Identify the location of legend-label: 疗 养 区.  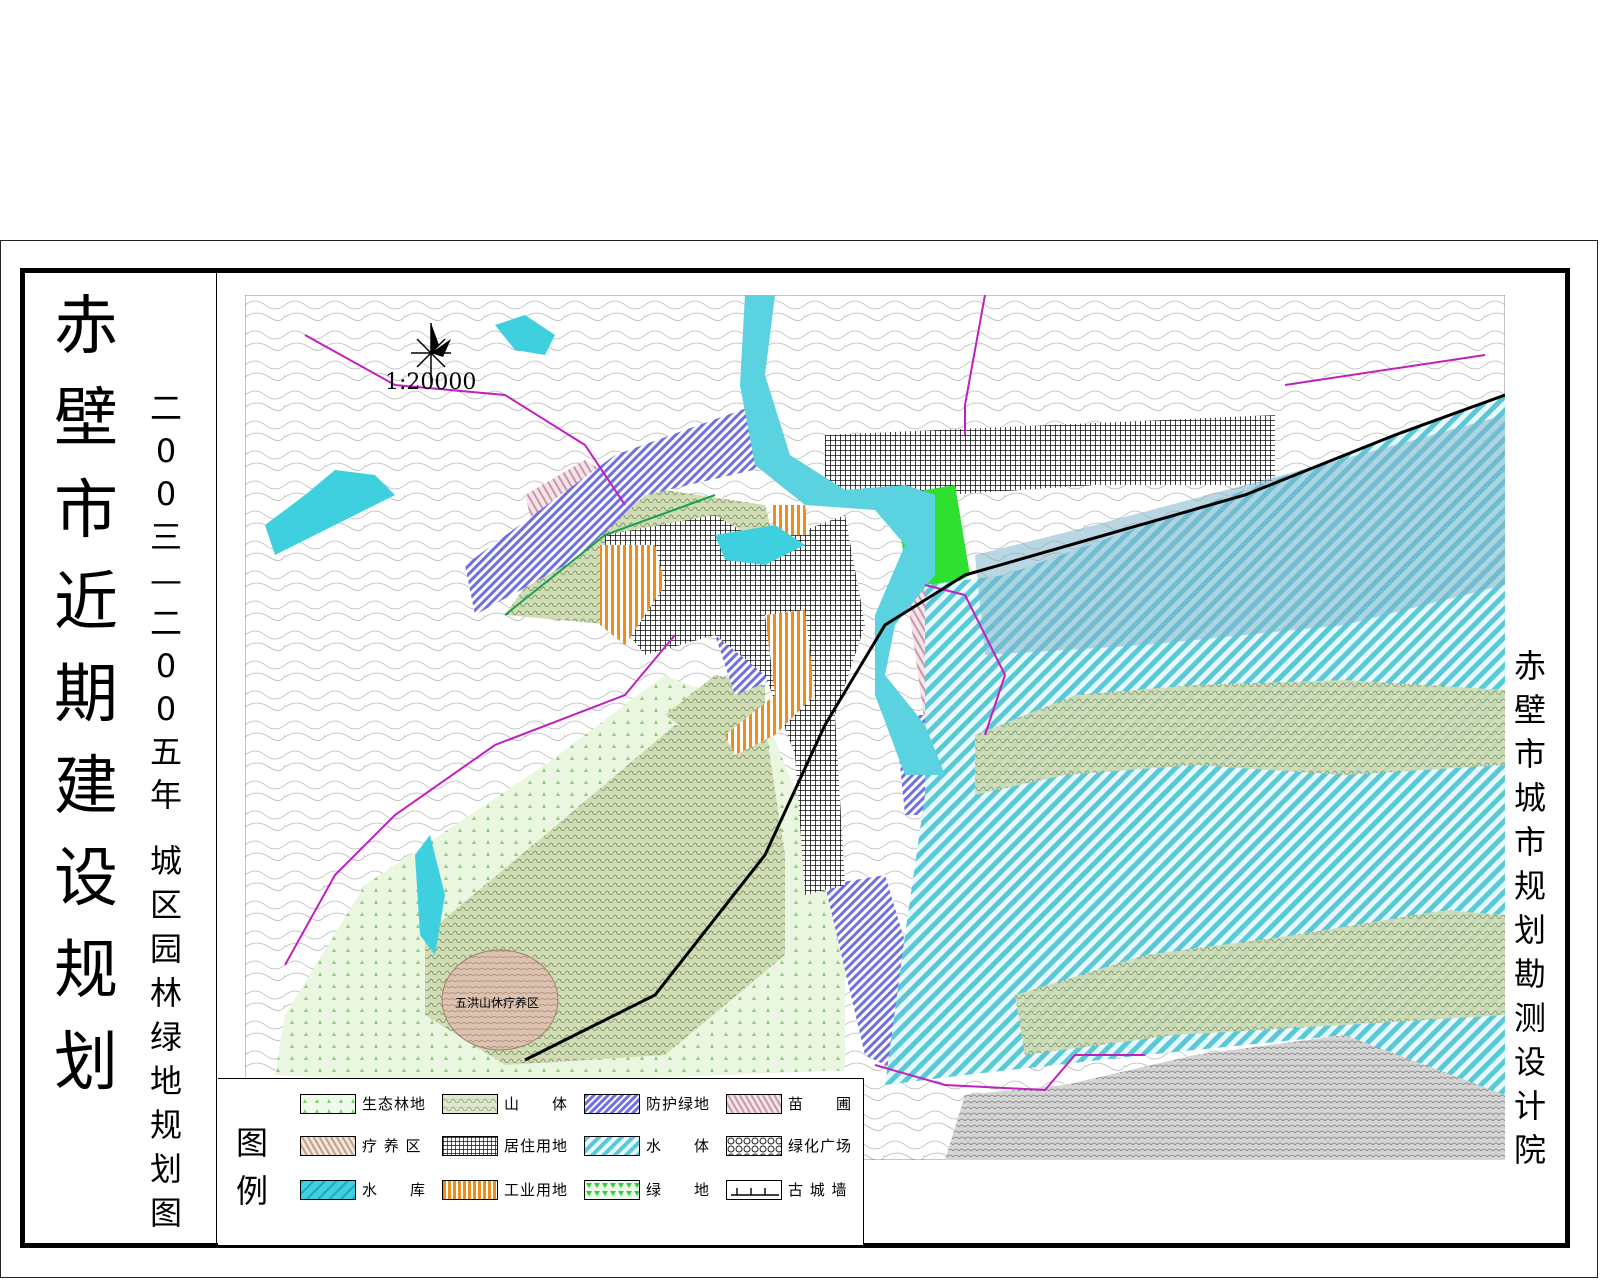
(392, 1146).